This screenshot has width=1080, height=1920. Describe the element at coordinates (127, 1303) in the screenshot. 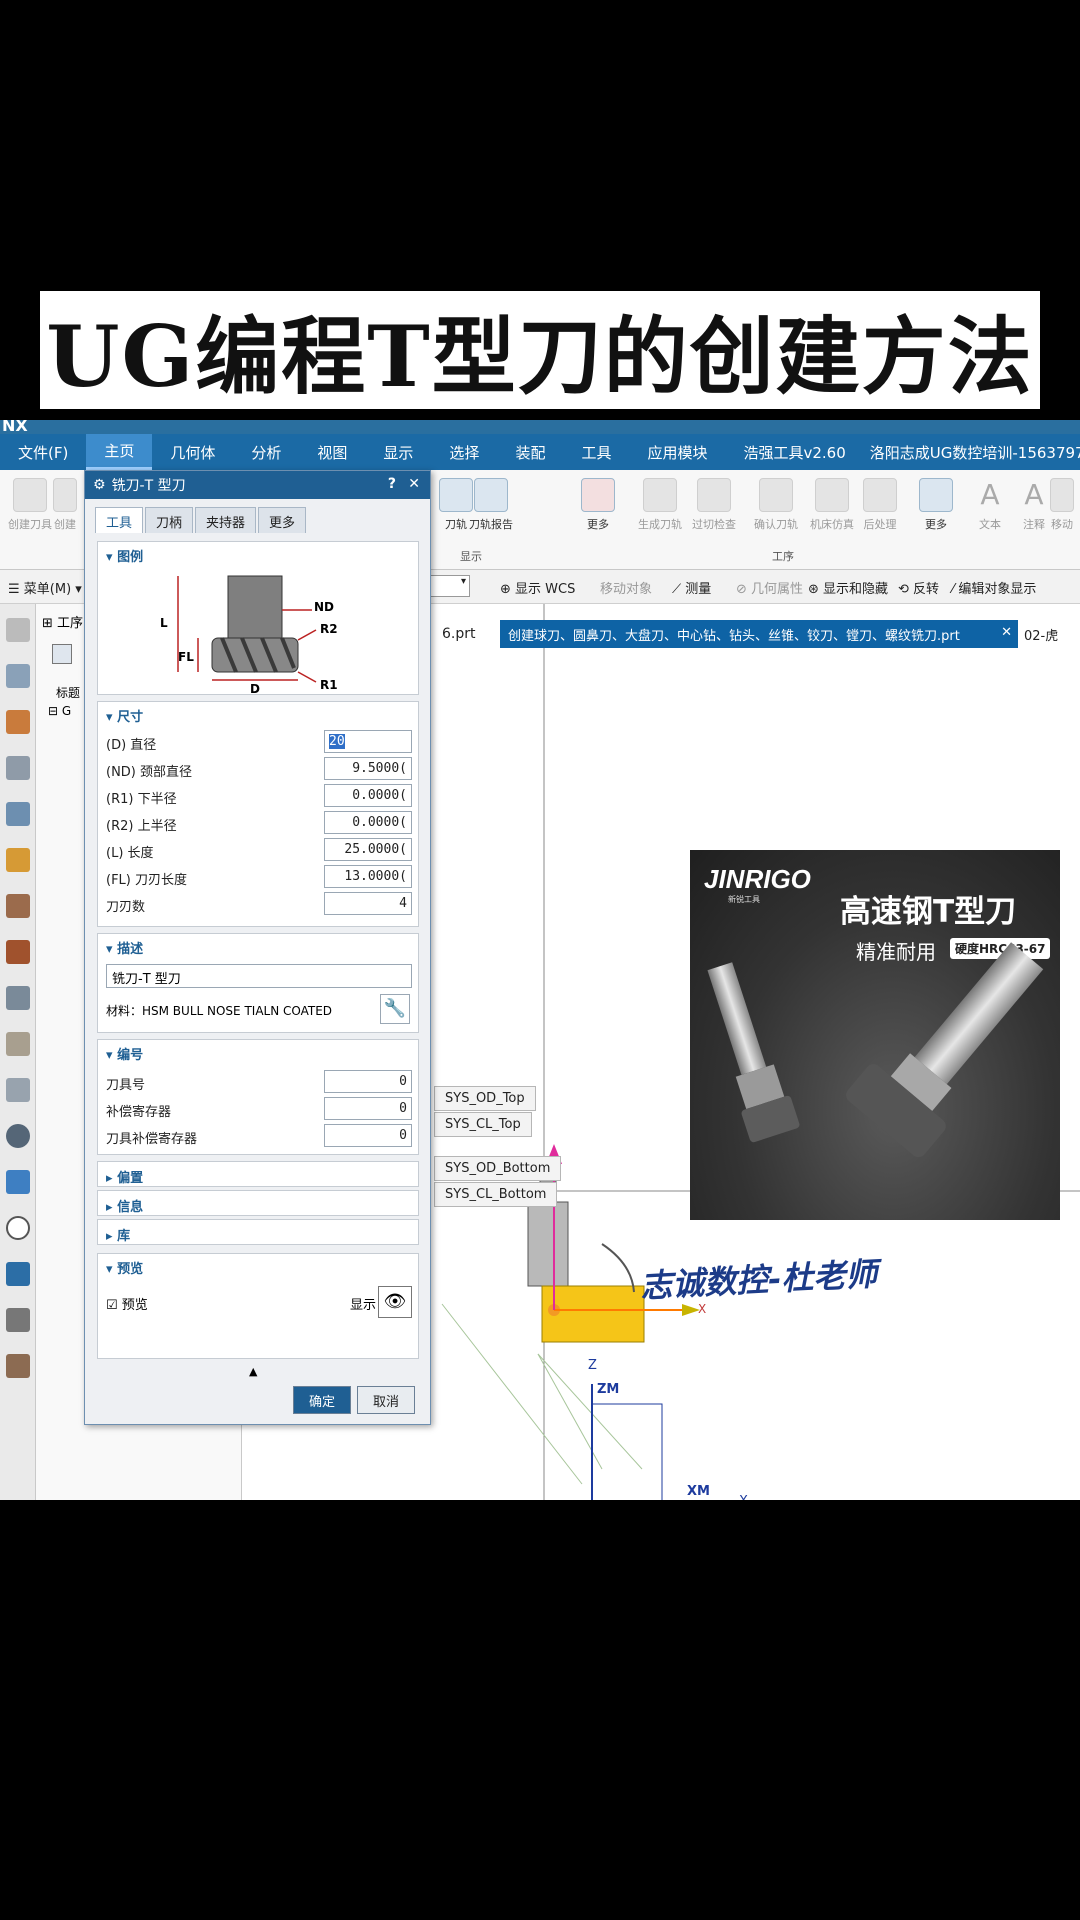

I see `preview-checkbox: ☑ 预览` at that location.